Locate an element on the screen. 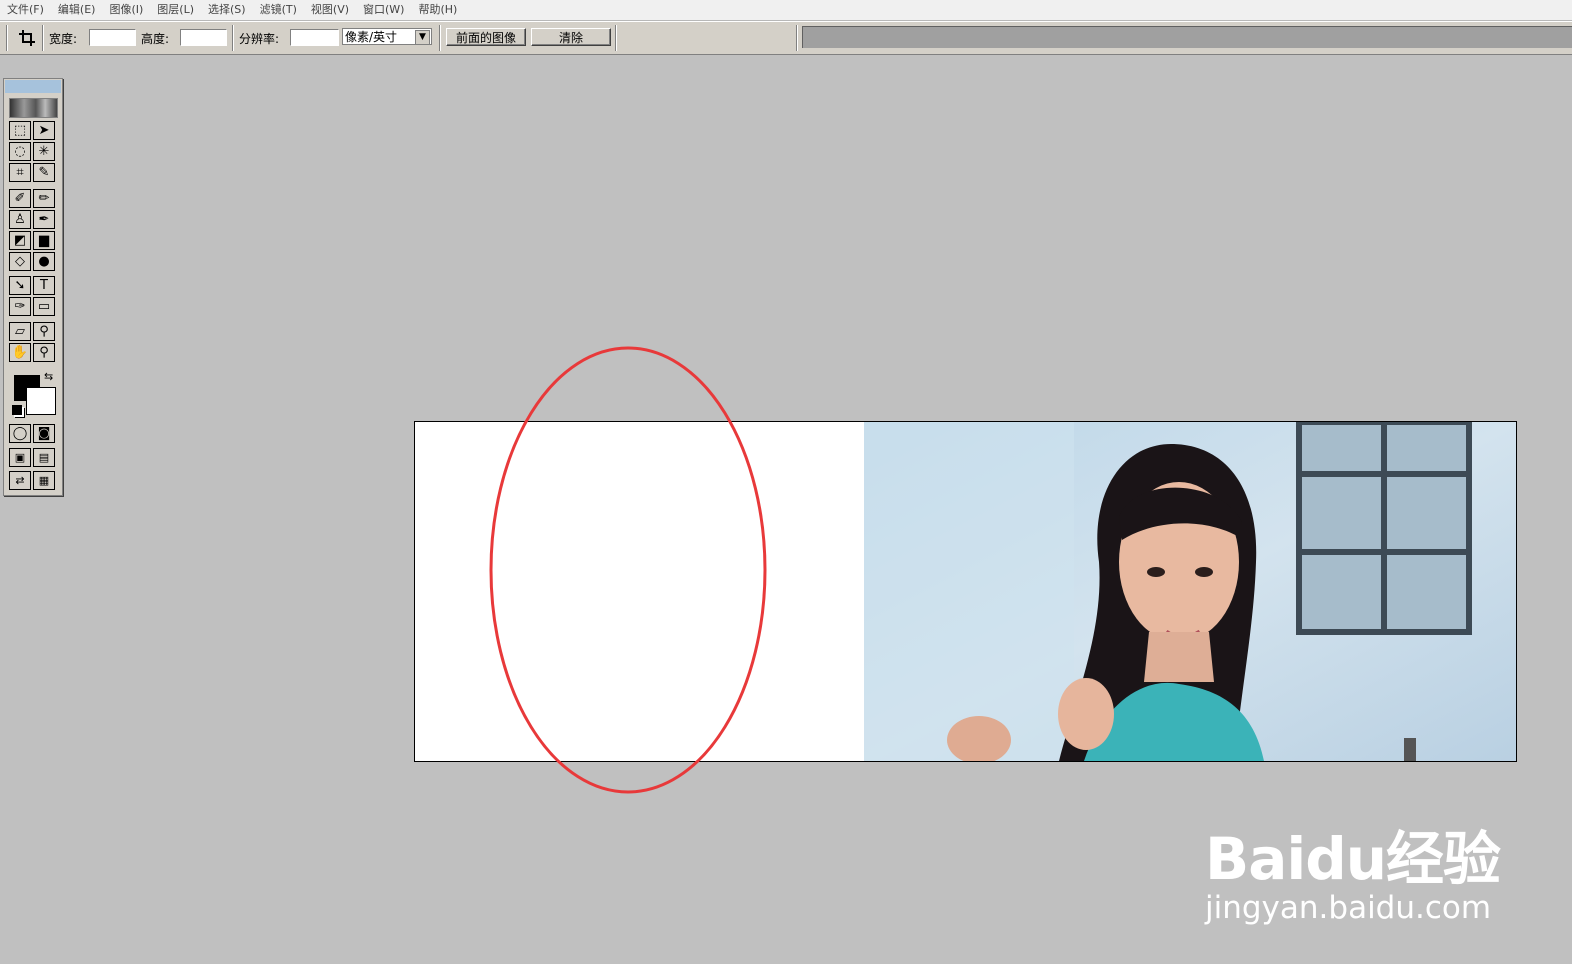 This screenshot has height=964, width=1572. menu-item: 滤镜(T) is located at coordinates (278, 10).